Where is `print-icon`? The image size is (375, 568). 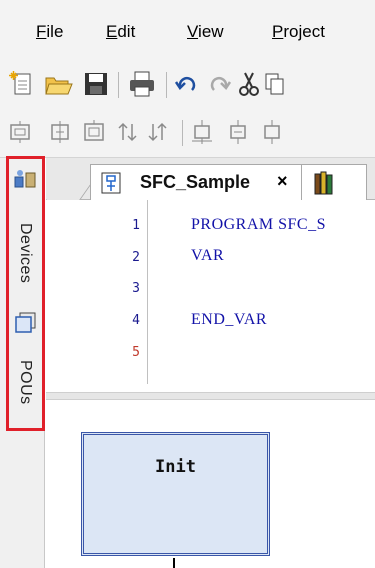
print-icon is located at coordinates (143, 84).